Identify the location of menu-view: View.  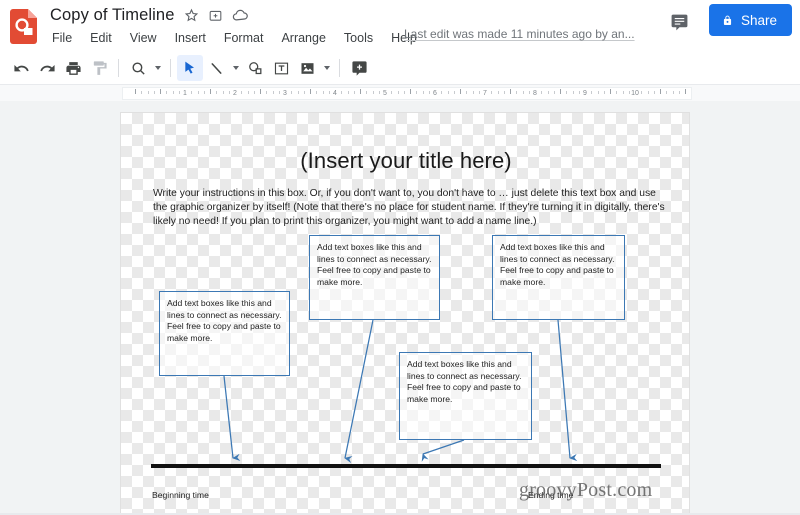
(143, 38).